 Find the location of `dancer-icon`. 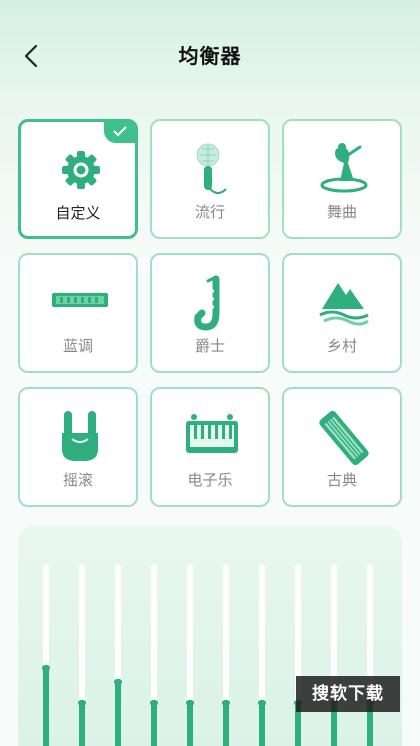

dancer-icon is located at coordinates (344, 170).